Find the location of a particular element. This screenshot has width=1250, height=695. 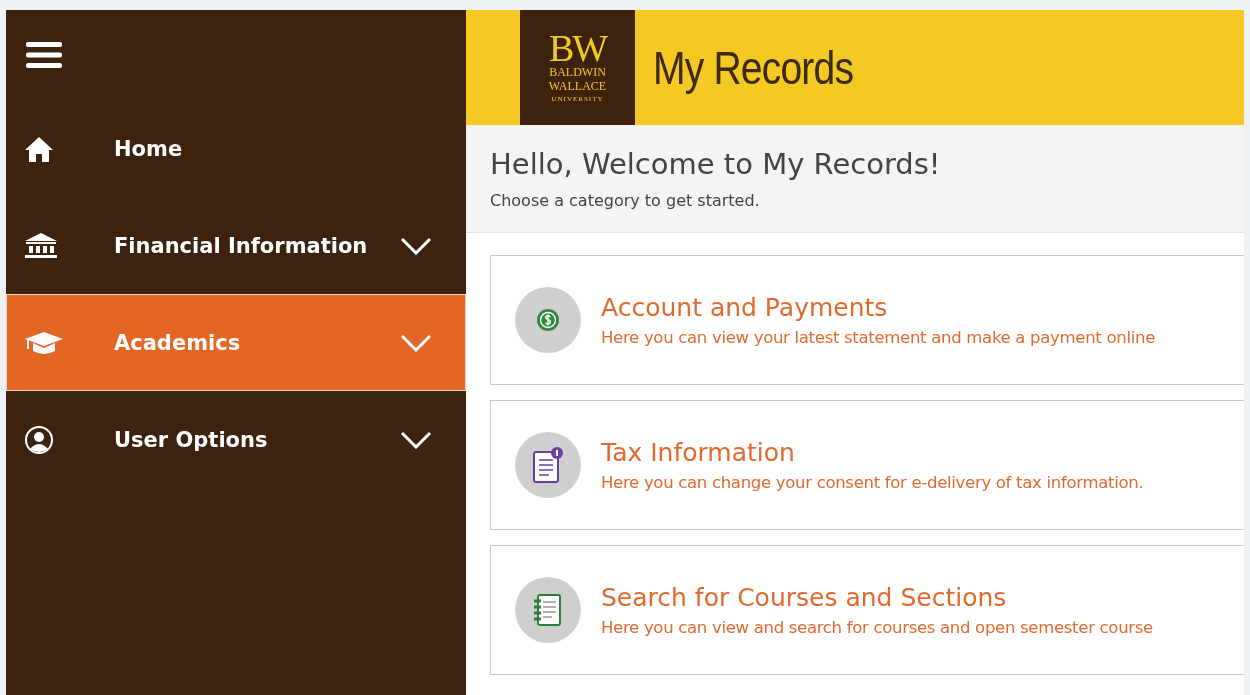

card-title: Tax Information is located at coordinates (698, 452).